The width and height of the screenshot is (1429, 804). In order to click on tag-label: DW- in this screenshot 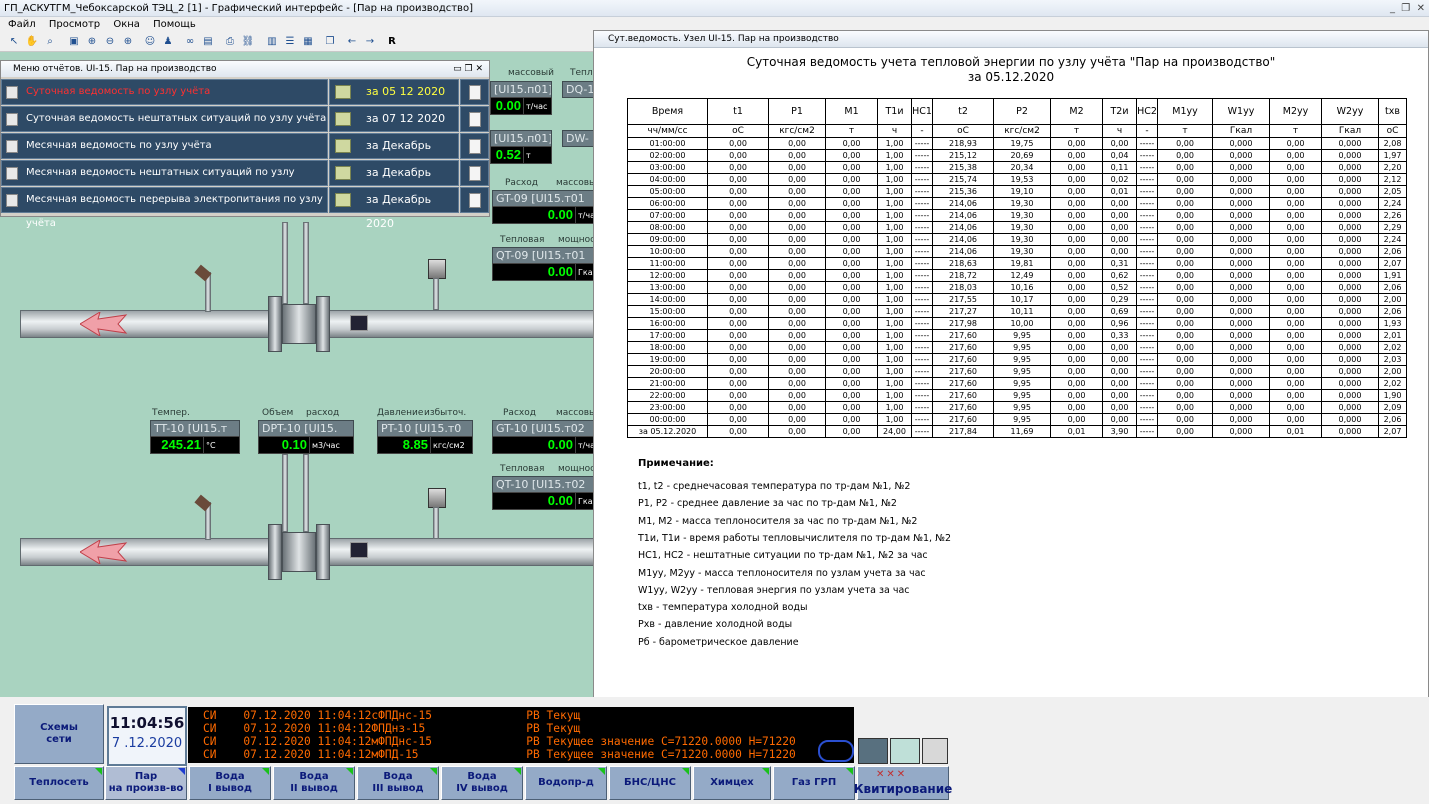, I will do `click(579, 138)`.